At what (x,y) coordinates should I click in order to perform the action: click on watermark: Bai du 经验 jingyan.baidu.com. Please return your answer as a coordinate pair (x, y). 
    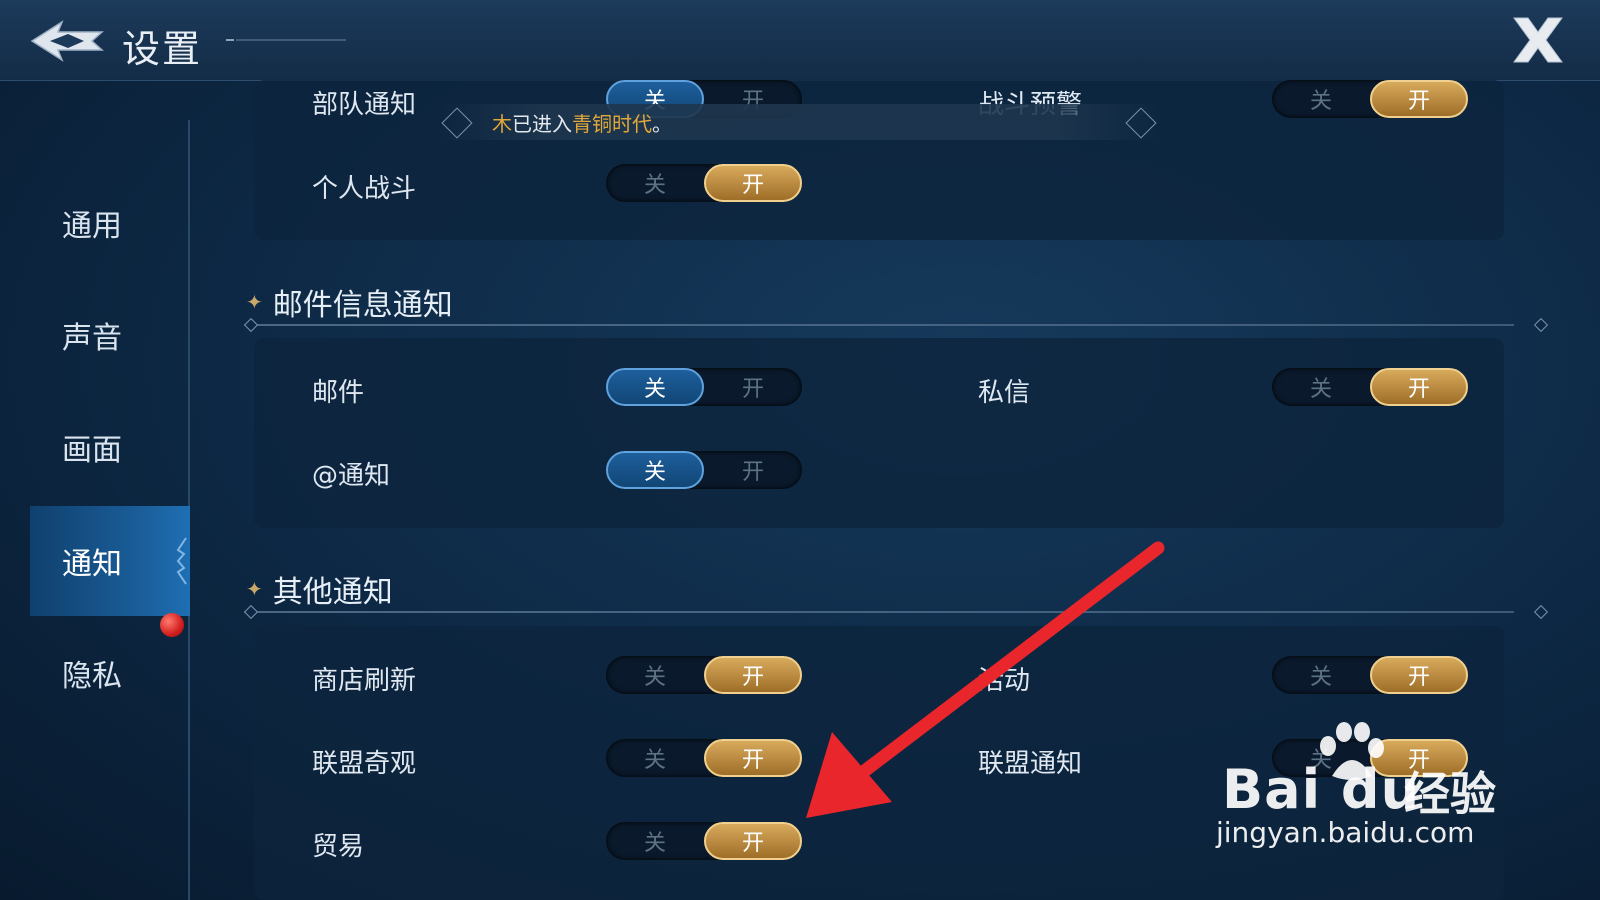
    Looking at the image, I should click on (1369, 792).